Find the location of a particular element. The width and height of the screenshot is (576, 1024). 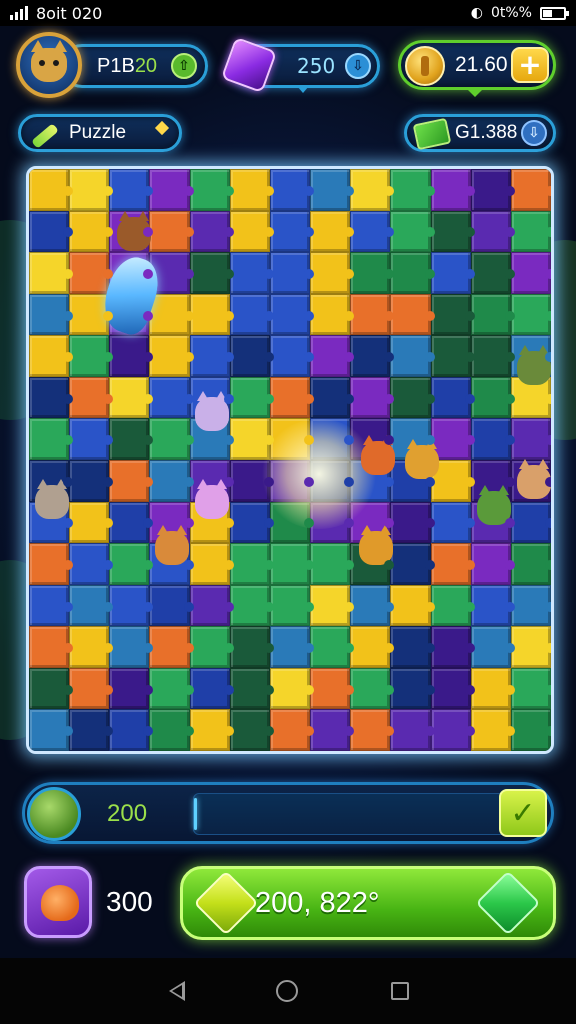

player-pill: P1B20 ⇧ is located at coordinates (134, 66).